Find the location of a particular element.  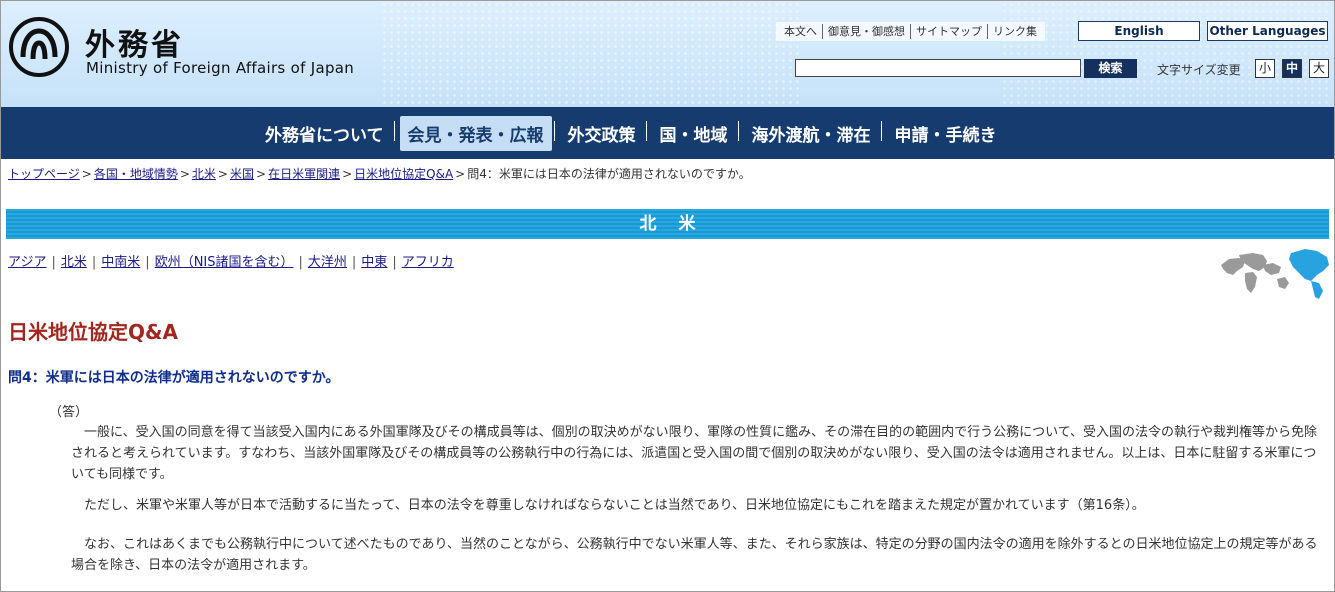

nav-item-travel: 海外渡航・滞在 is located at coordinates (808, 133).